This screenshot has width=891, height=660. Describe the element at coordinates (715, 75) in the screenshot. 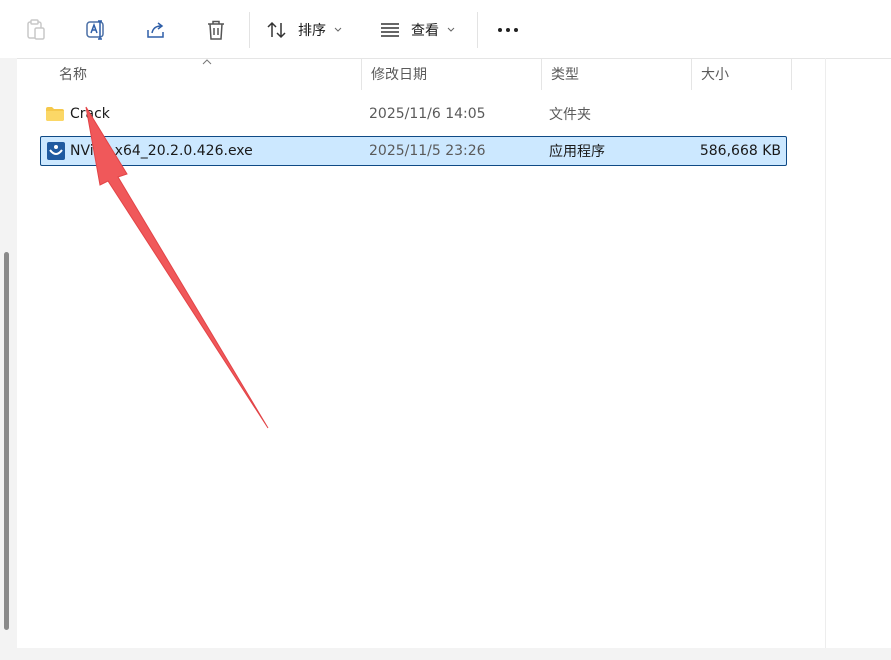

I see `column-header-size-label: 大小` at that location.